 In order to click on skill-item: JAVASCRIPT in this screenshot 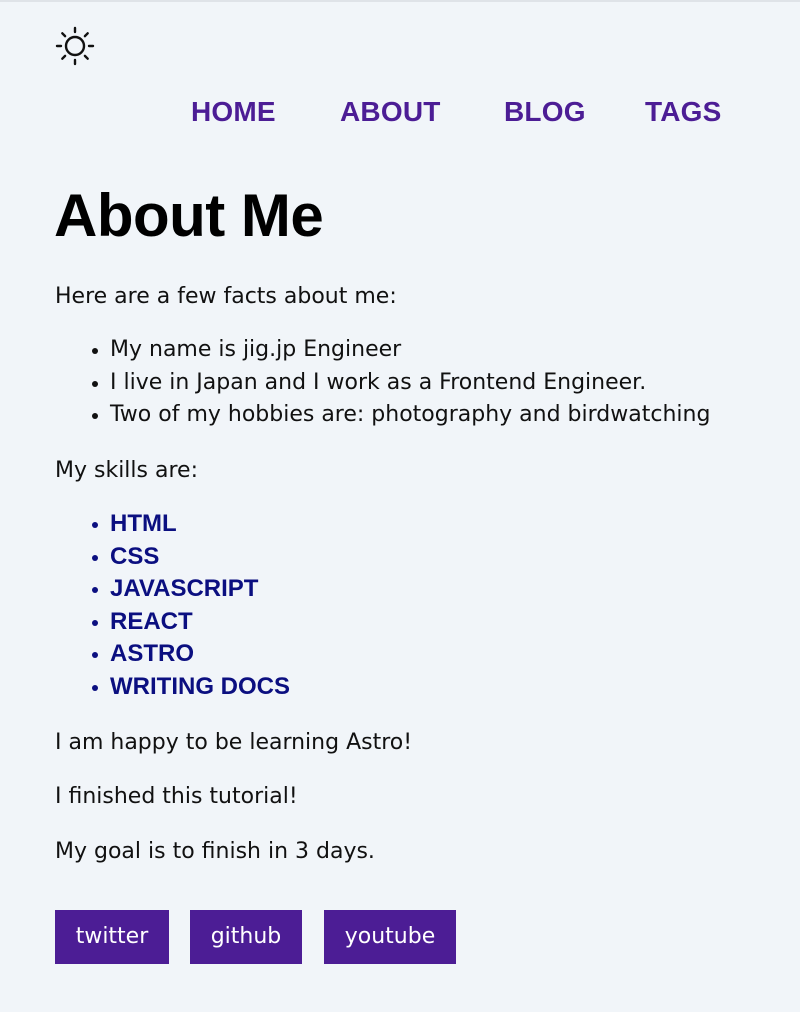, I will do `click(172, 589)`.